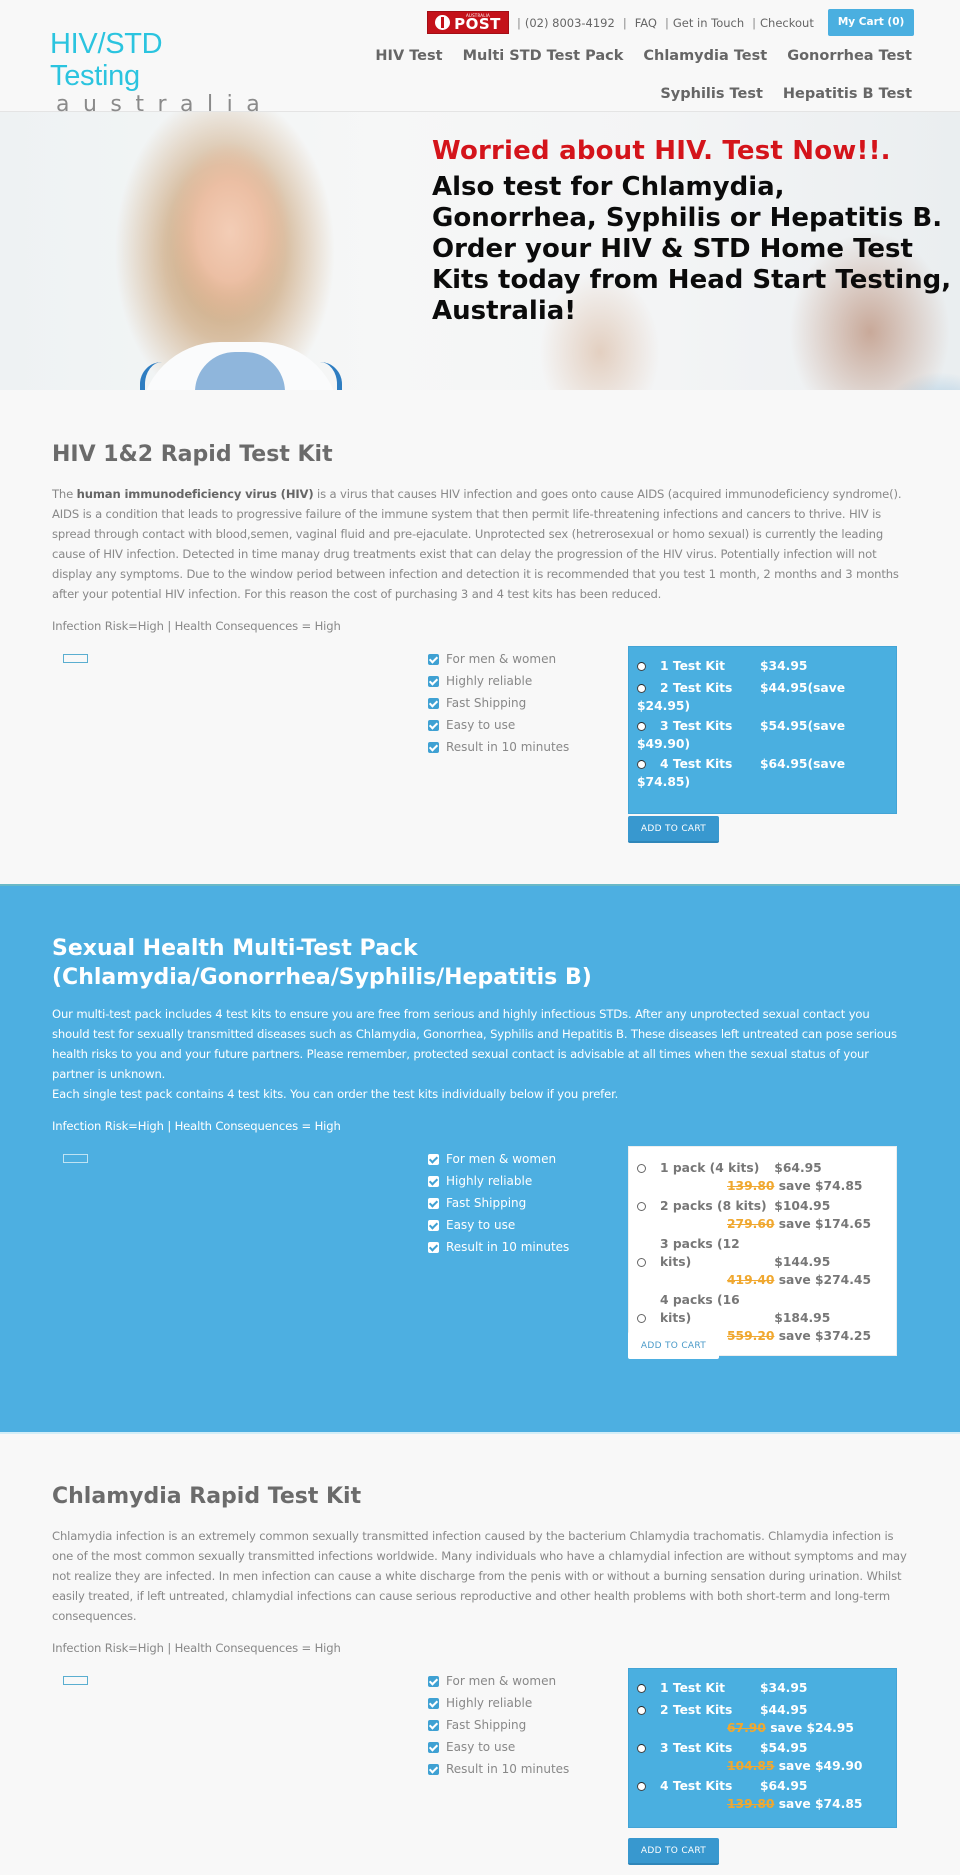 This screenshot has height=1875, width=960. I want to click on option-price: $104.95, so click(802, 1206).